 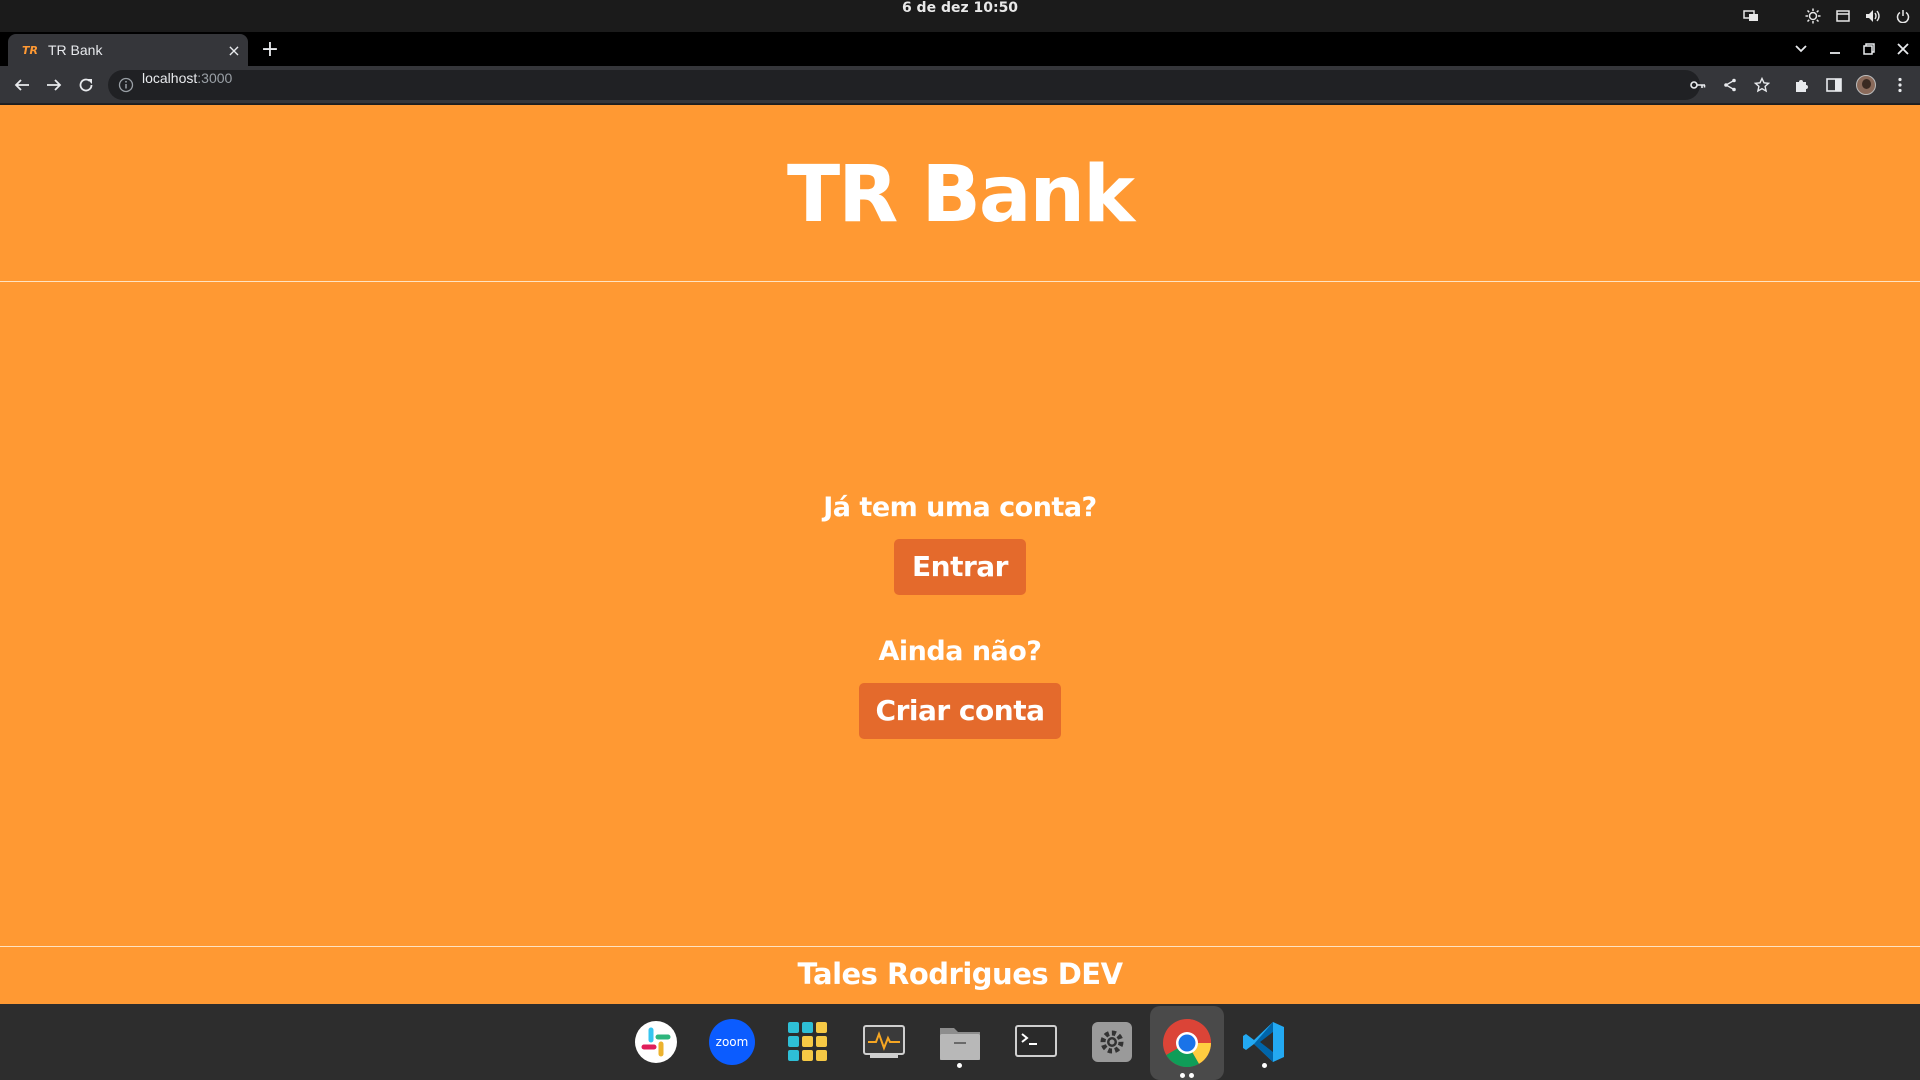 What do you see at coordinates (1264, 1065) in the screenshot?
I see `vscode-running-indicator` at bounding box center [1264, 1065].